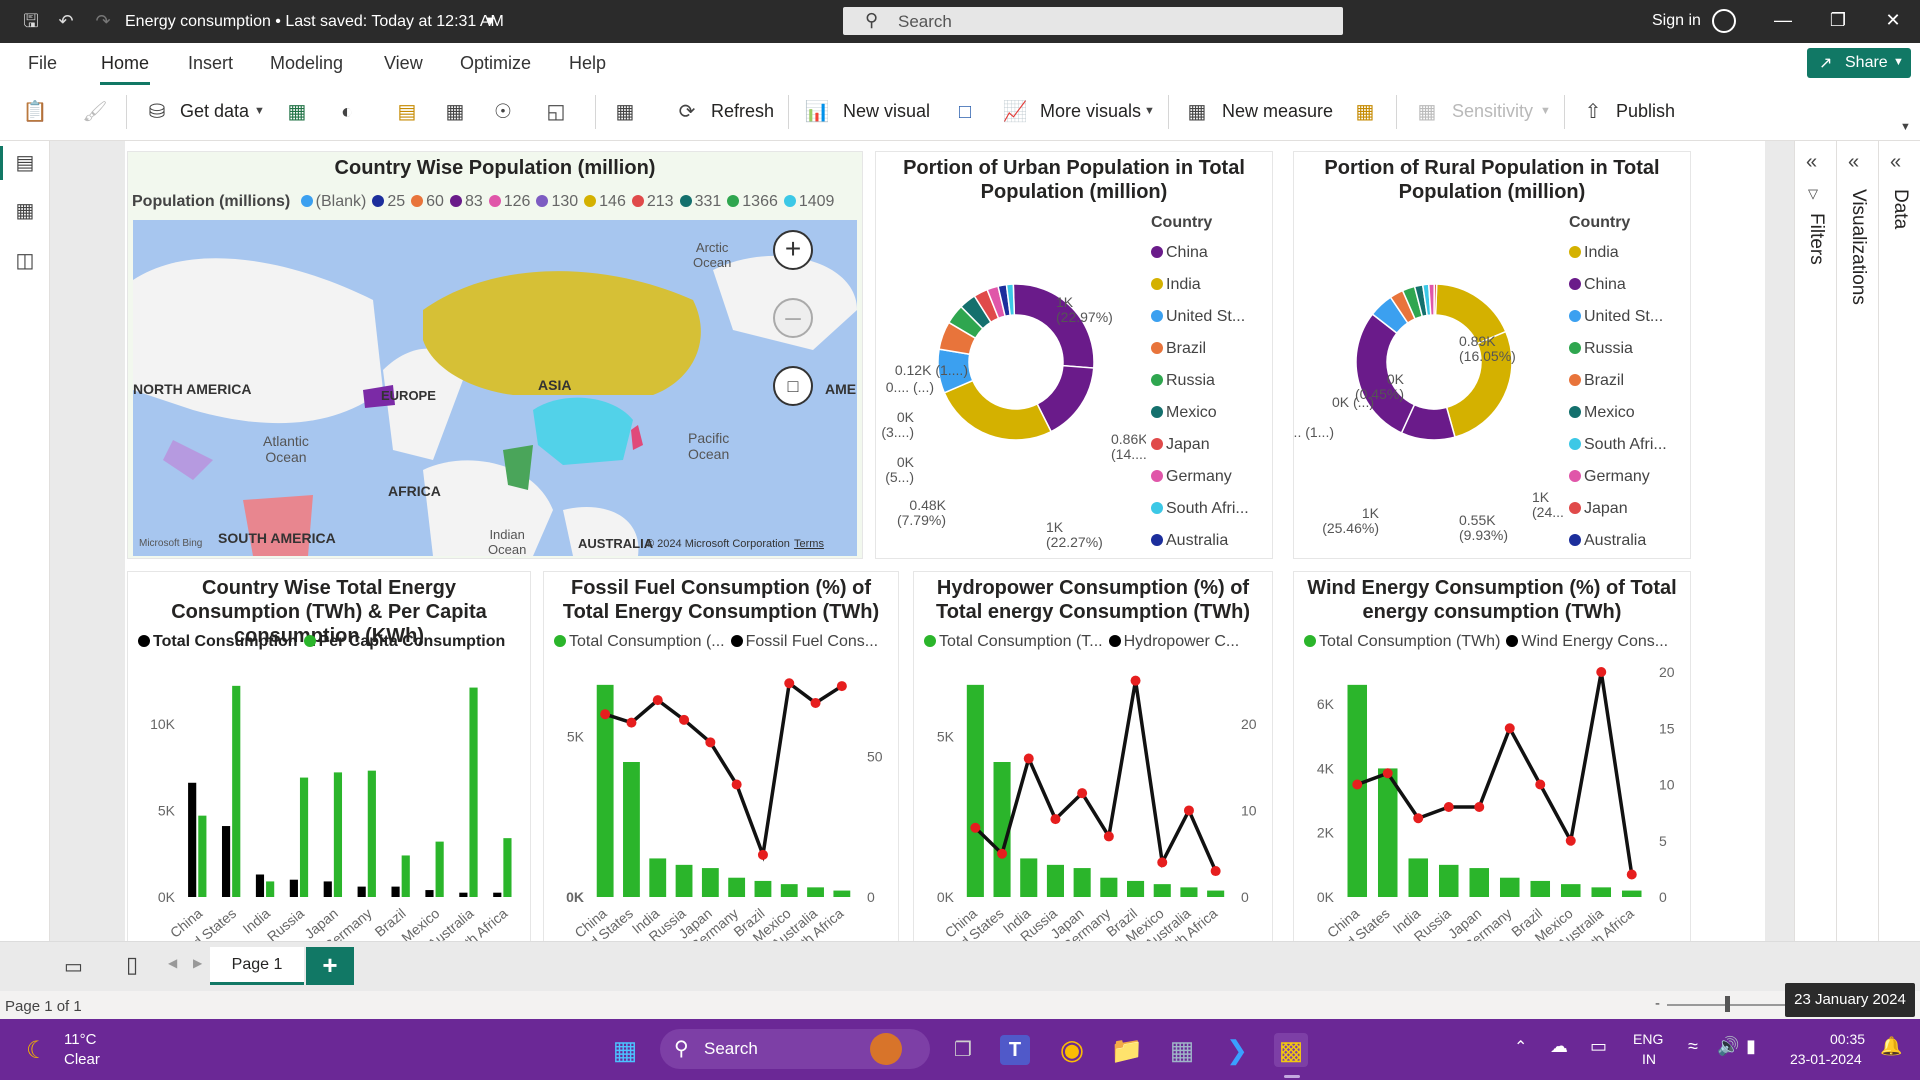 This screenshot has width=1920, height=1080. What do you see at coordinates (1127, 1050) in the screenshot?
I see `file-explorer-icon: 📁` at bounding box center [1127, 1050].